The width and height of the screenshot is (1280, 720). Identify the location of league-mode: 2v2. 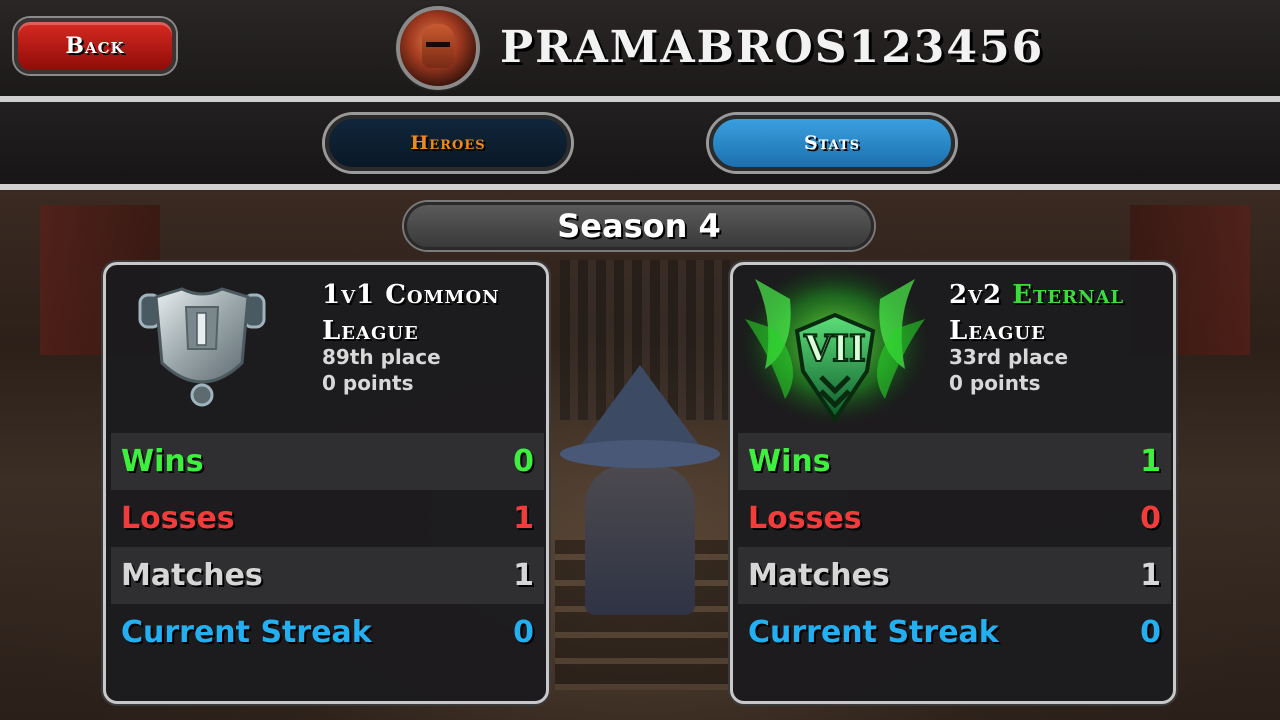
(976, 295).